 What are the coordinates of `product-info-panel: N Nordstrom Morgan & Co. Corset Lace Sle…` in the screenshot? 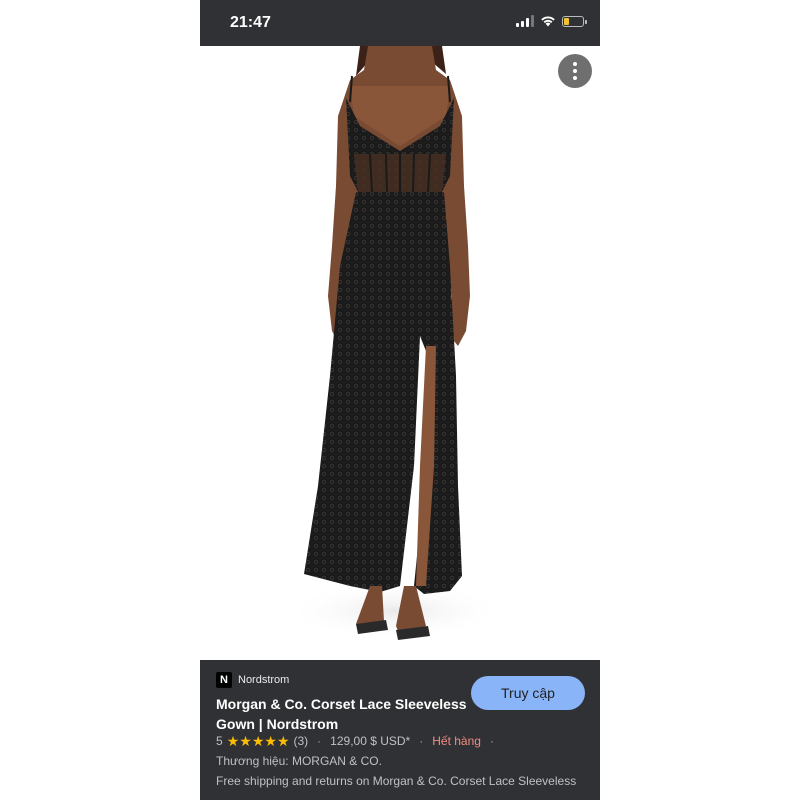 It's located at (400, 730).